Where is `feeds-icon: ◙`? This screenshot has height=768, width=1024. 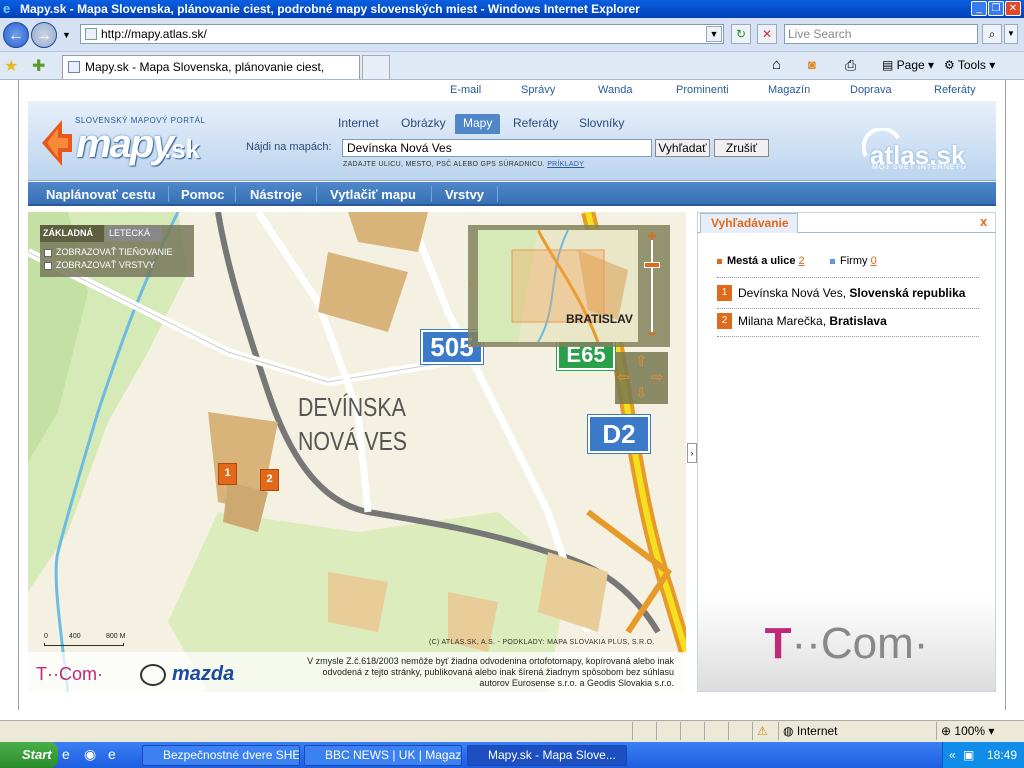 feeds-icon: ◙ is located at coordinates (812, 65).